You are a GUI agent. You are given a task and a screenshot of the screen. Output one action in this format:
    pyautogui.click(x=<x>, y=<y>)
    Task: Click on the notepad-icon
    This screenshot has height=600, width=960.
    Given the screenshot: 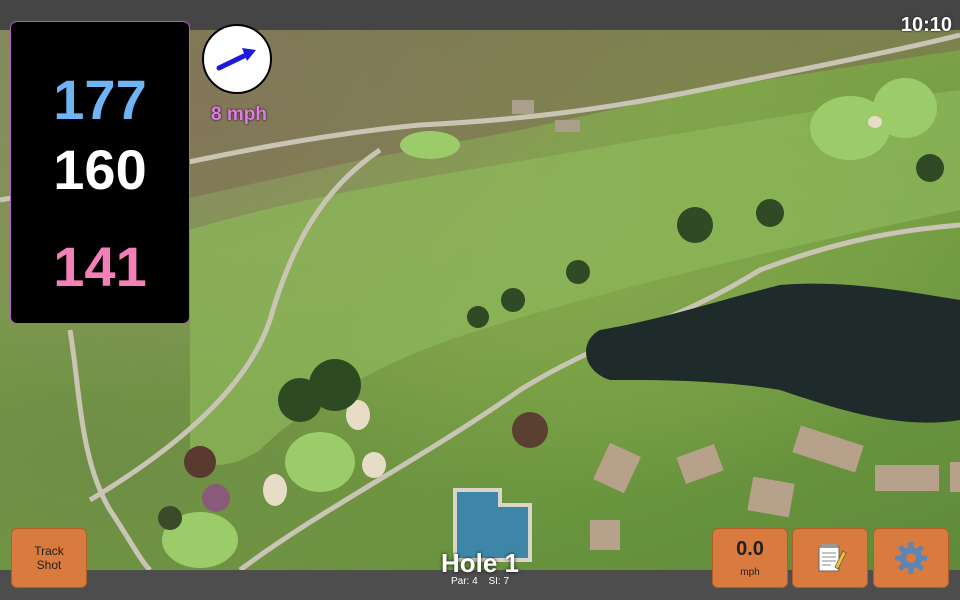 What is the action you would take?
    pyautogui.click(x=832, y=558)
    